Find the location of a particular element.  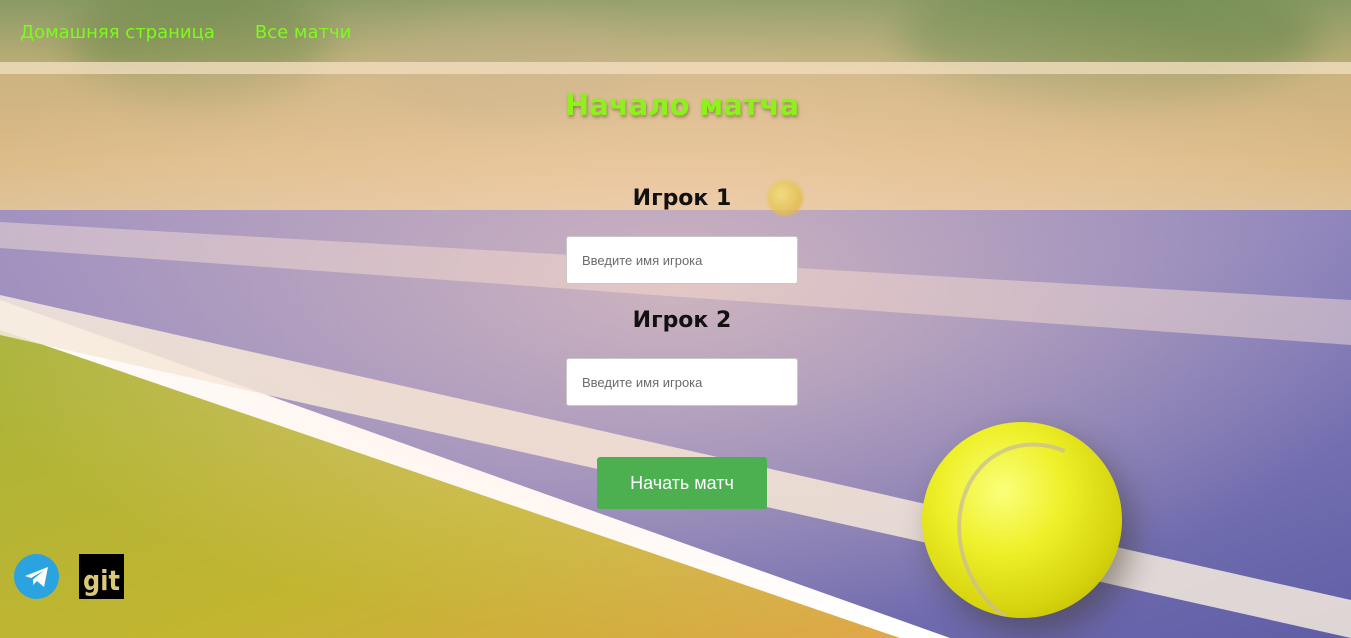

telegram-plane-glyph is located at coordinates (36, 576).